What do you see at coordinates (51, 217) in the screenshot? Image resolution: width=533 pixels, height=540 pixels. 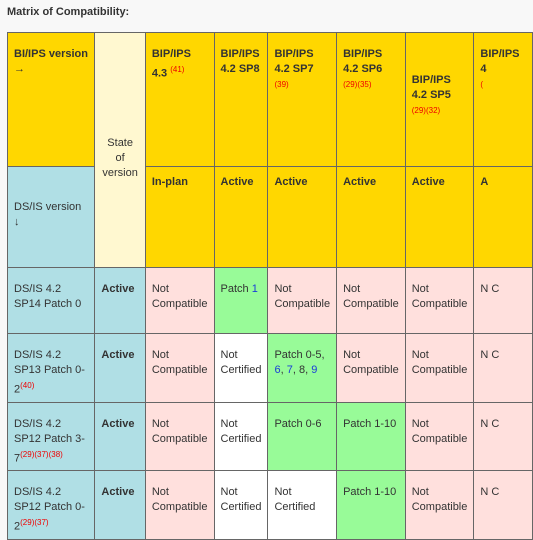 I see `ds-version-header: DS/IS version ↓` at bounding box center [51, 217].